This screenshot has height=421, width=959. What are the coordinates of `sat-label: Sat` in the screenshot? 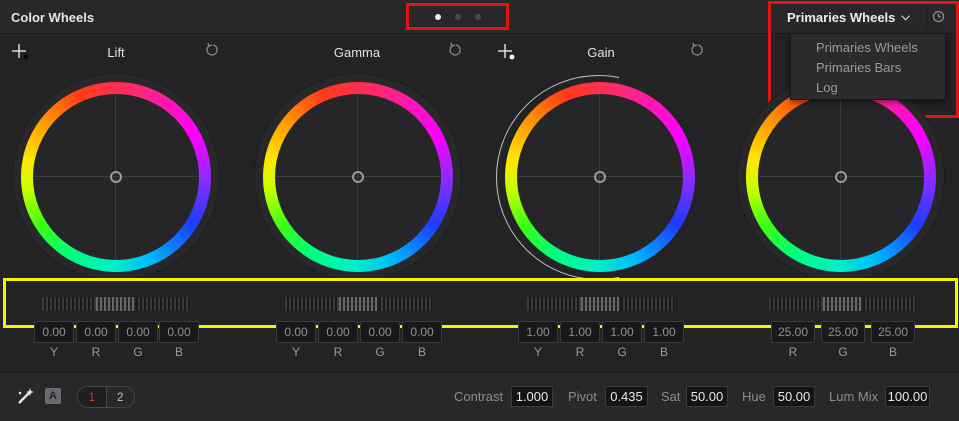 It's located at (671, 396).